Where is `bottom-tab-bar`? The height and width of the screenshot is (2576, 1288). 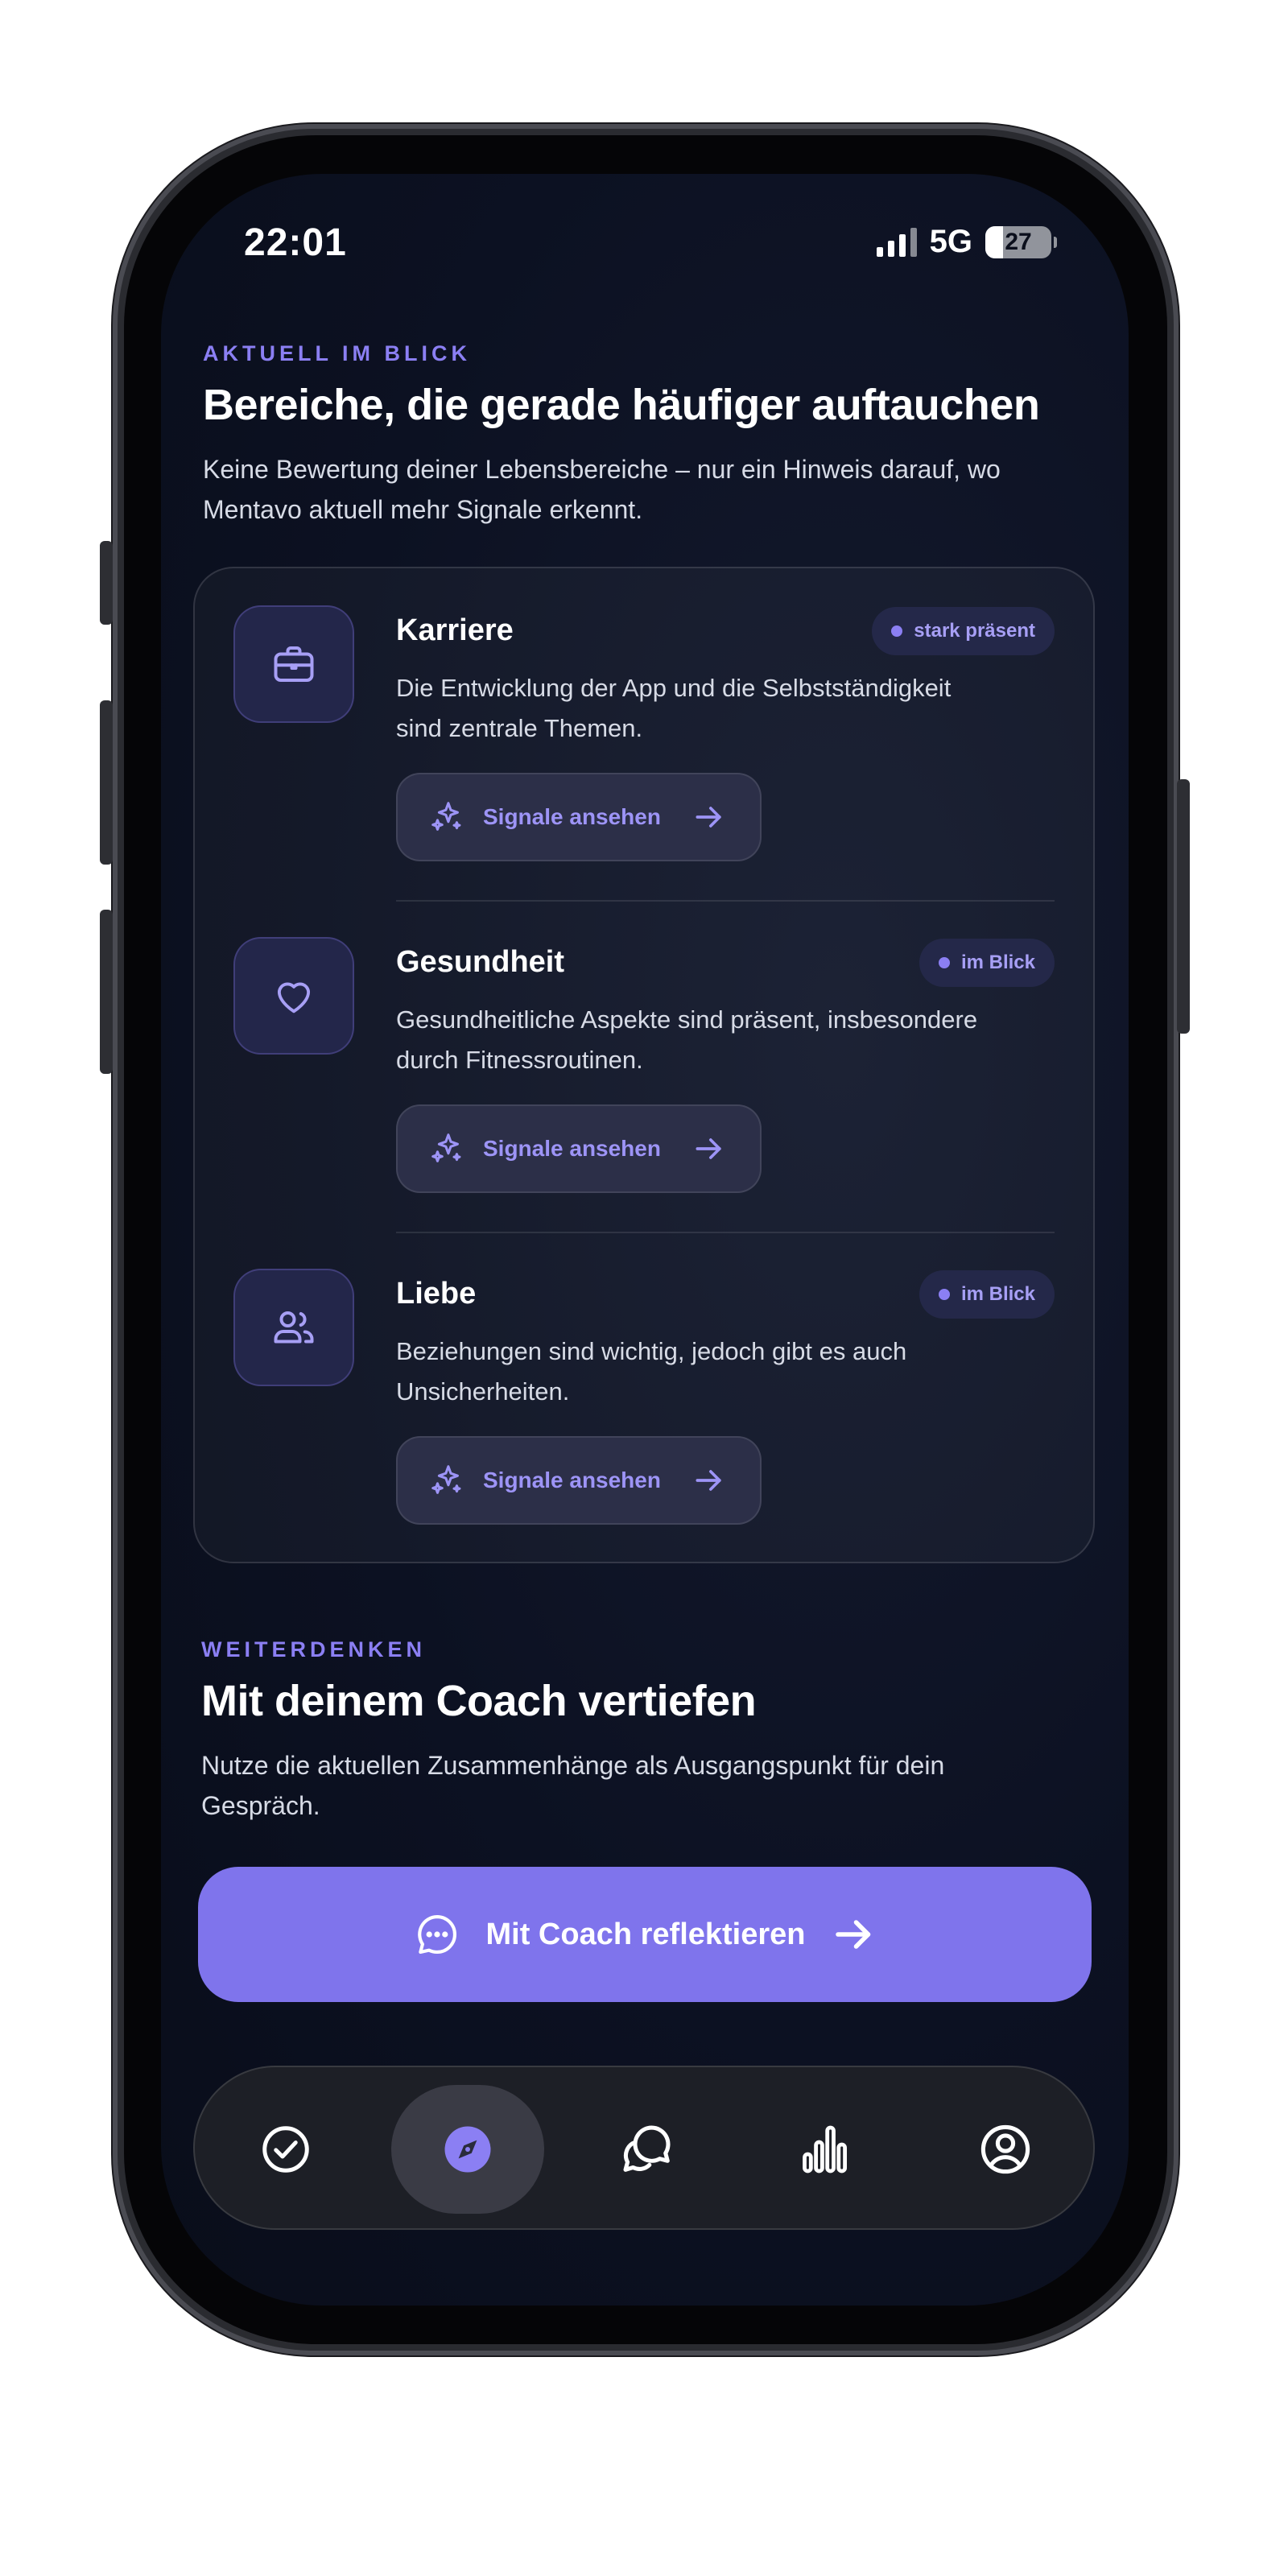
bottom-tab-bar is located at coordinates (644, 2148).